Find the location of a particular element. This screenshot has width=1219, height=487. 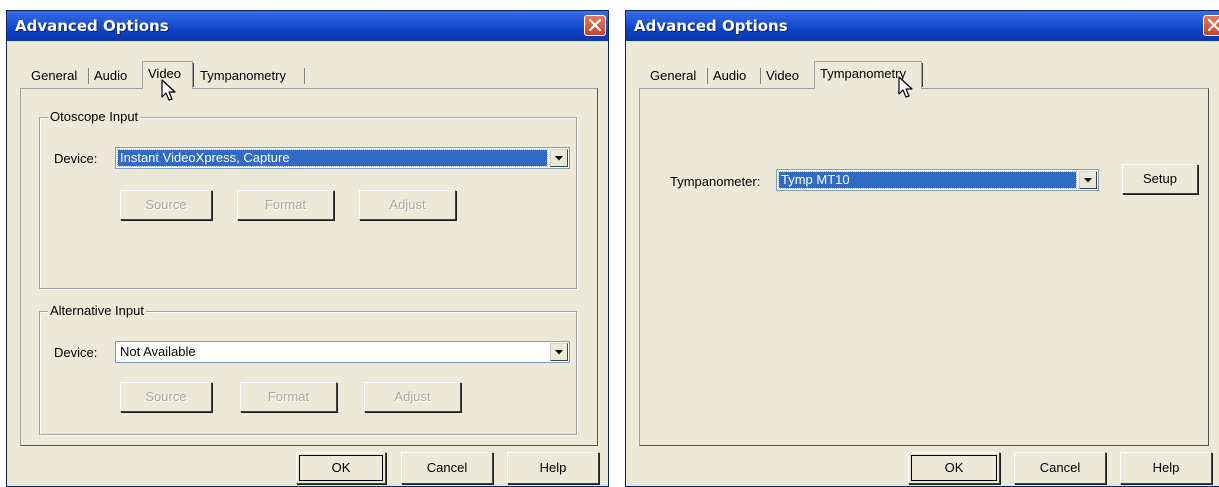

tab-video: Video is located at coordinates (787, 76).